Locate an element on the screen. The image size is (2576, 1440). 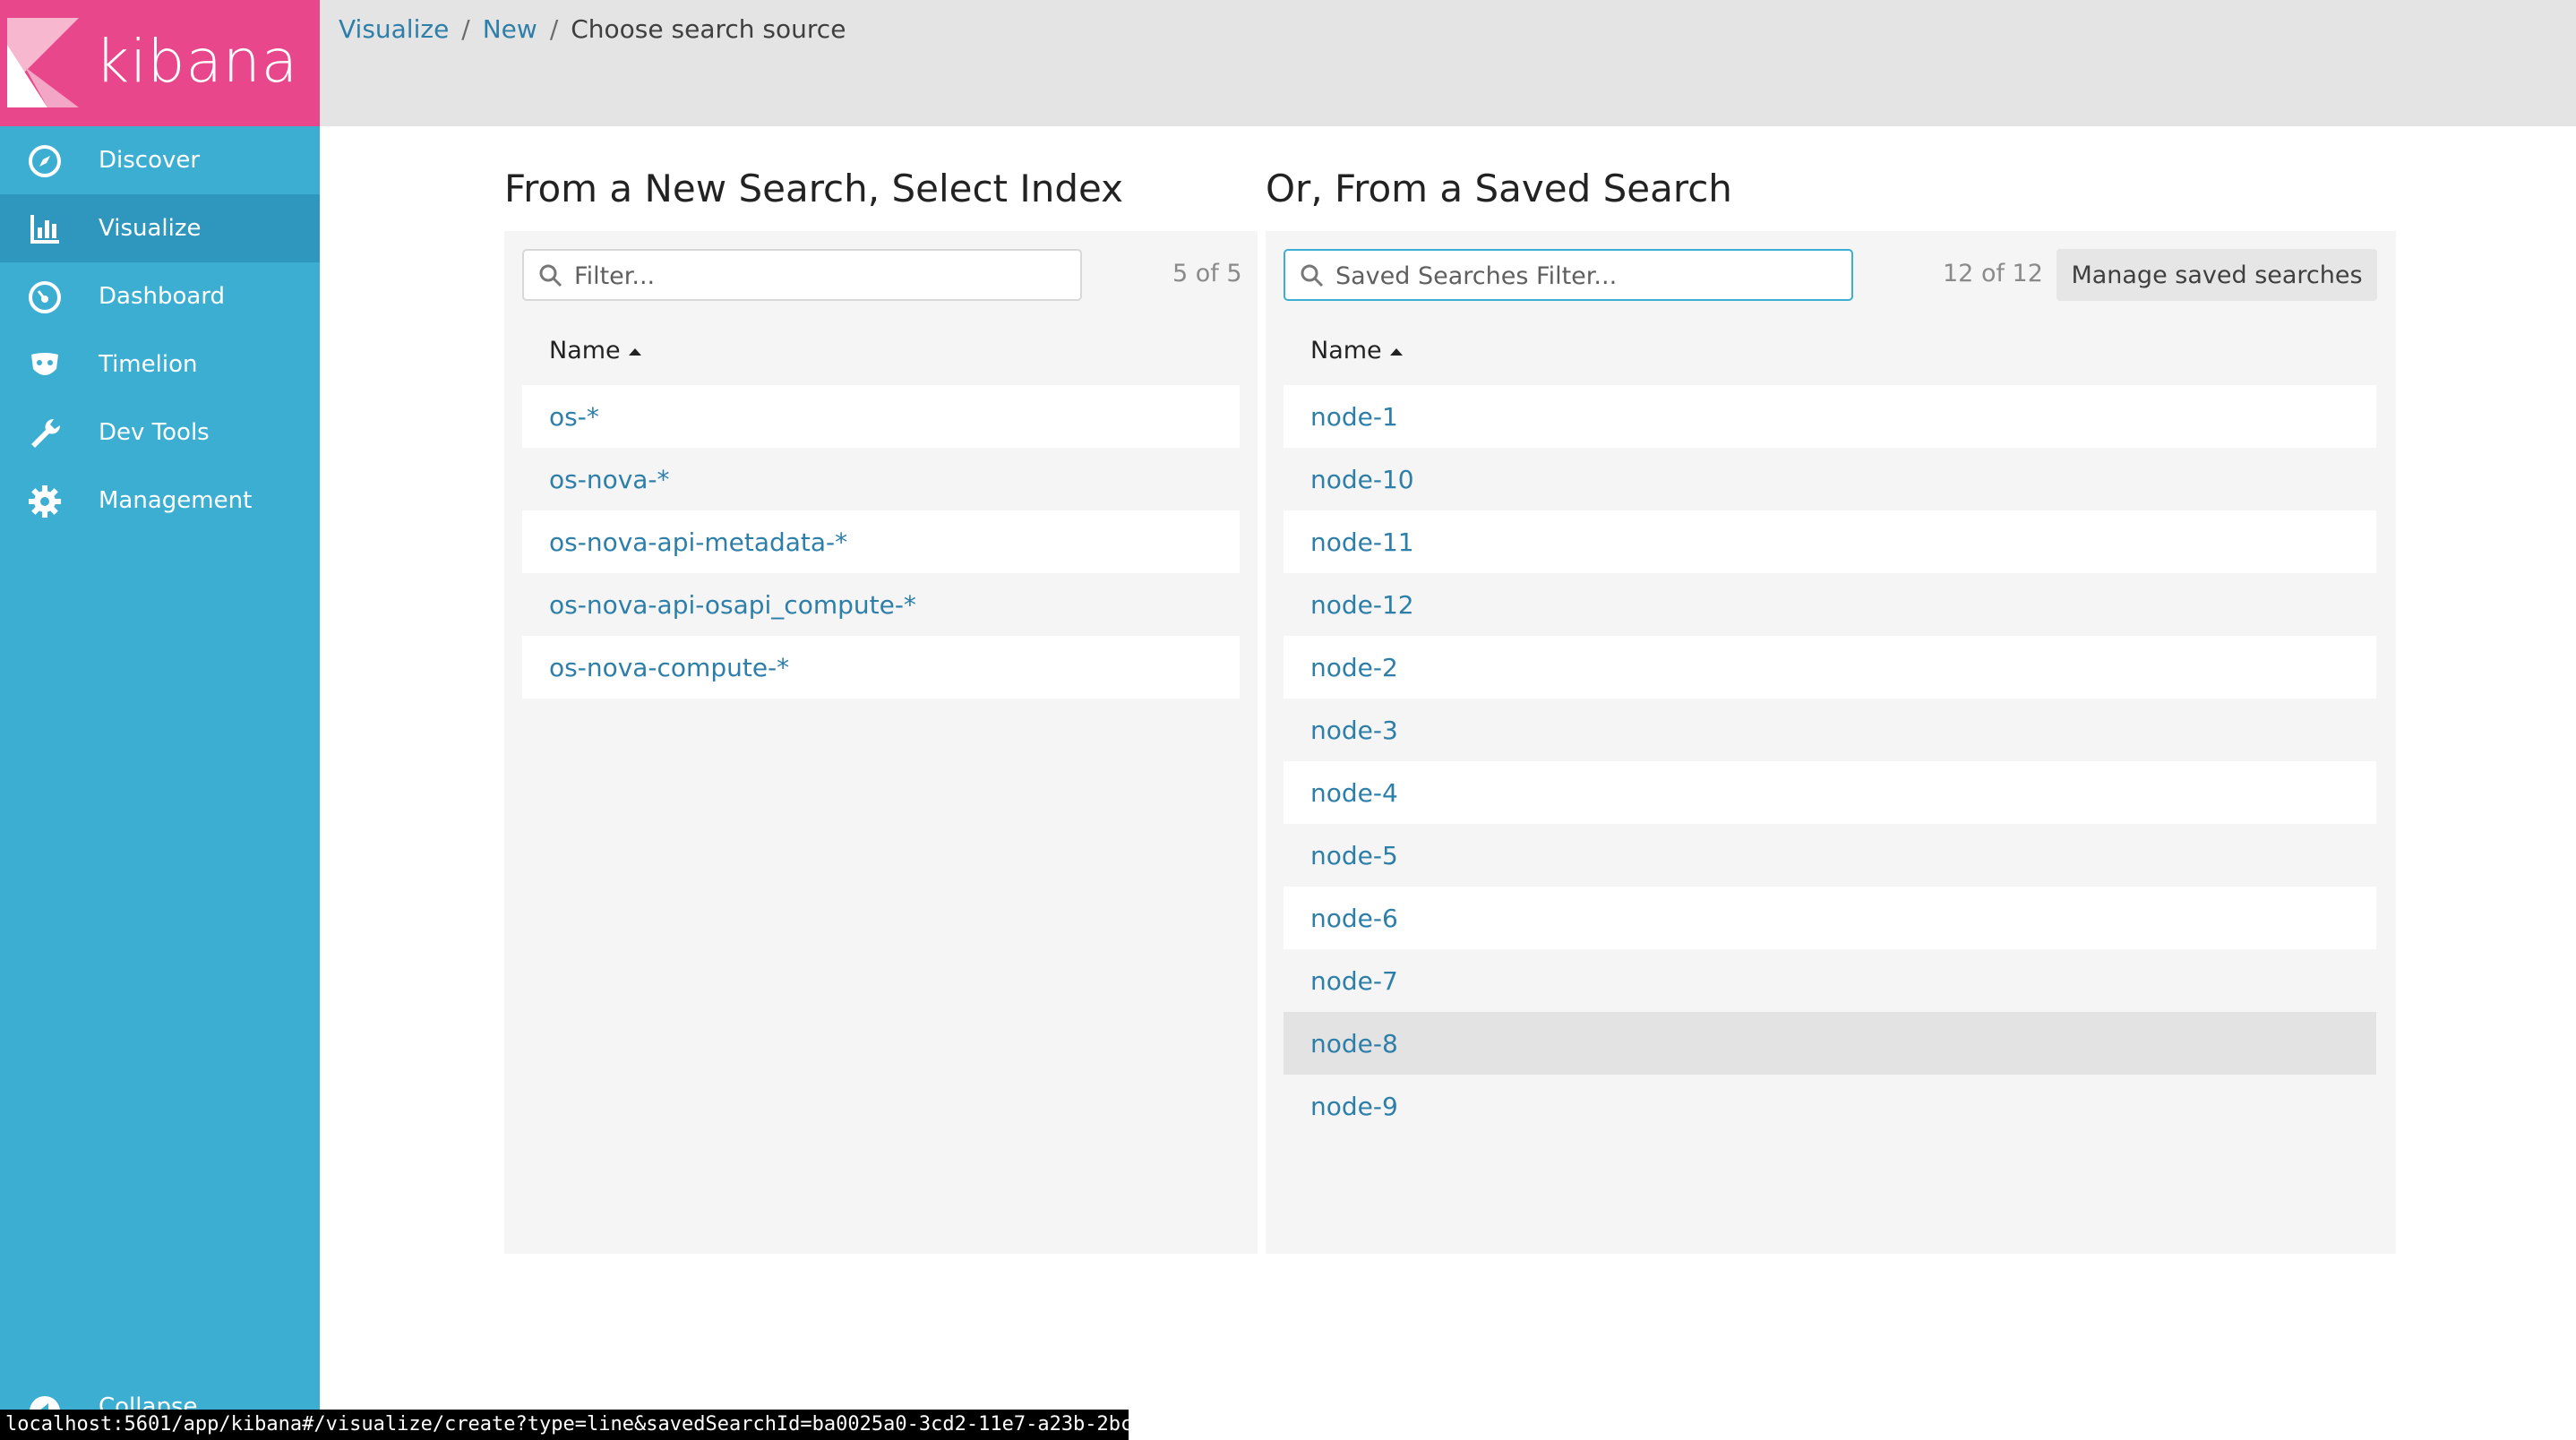
saved-search-row: node-6 is located at coordinates (1830, 918).